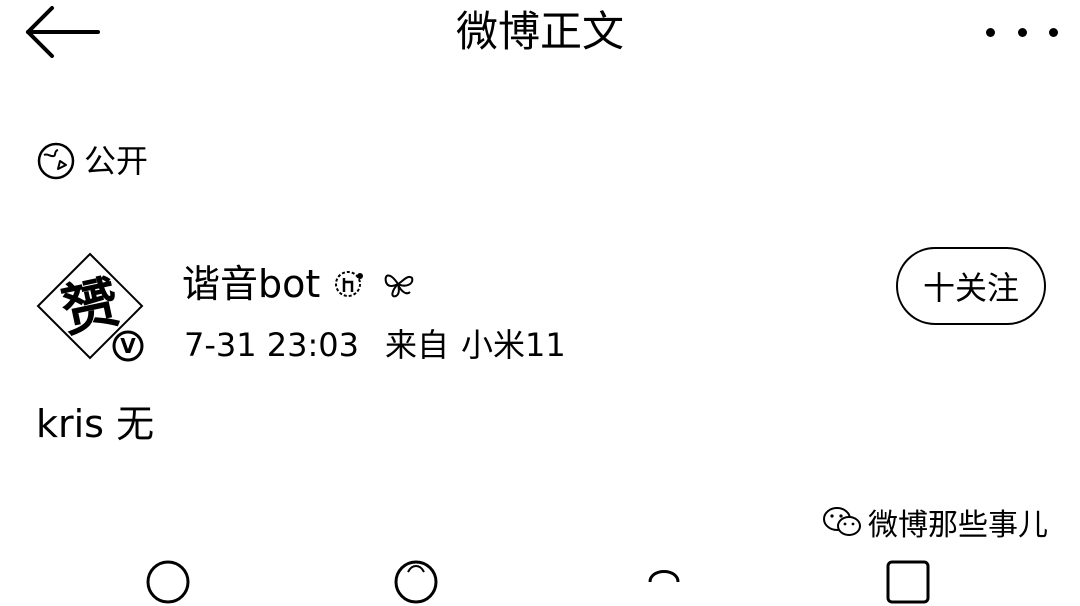 This screenshot has height=606, width=1080. What do you see at coordinates (513, 345) in the screenshot?
I see `source-device: 小米11` at bounding box center [513, 345].